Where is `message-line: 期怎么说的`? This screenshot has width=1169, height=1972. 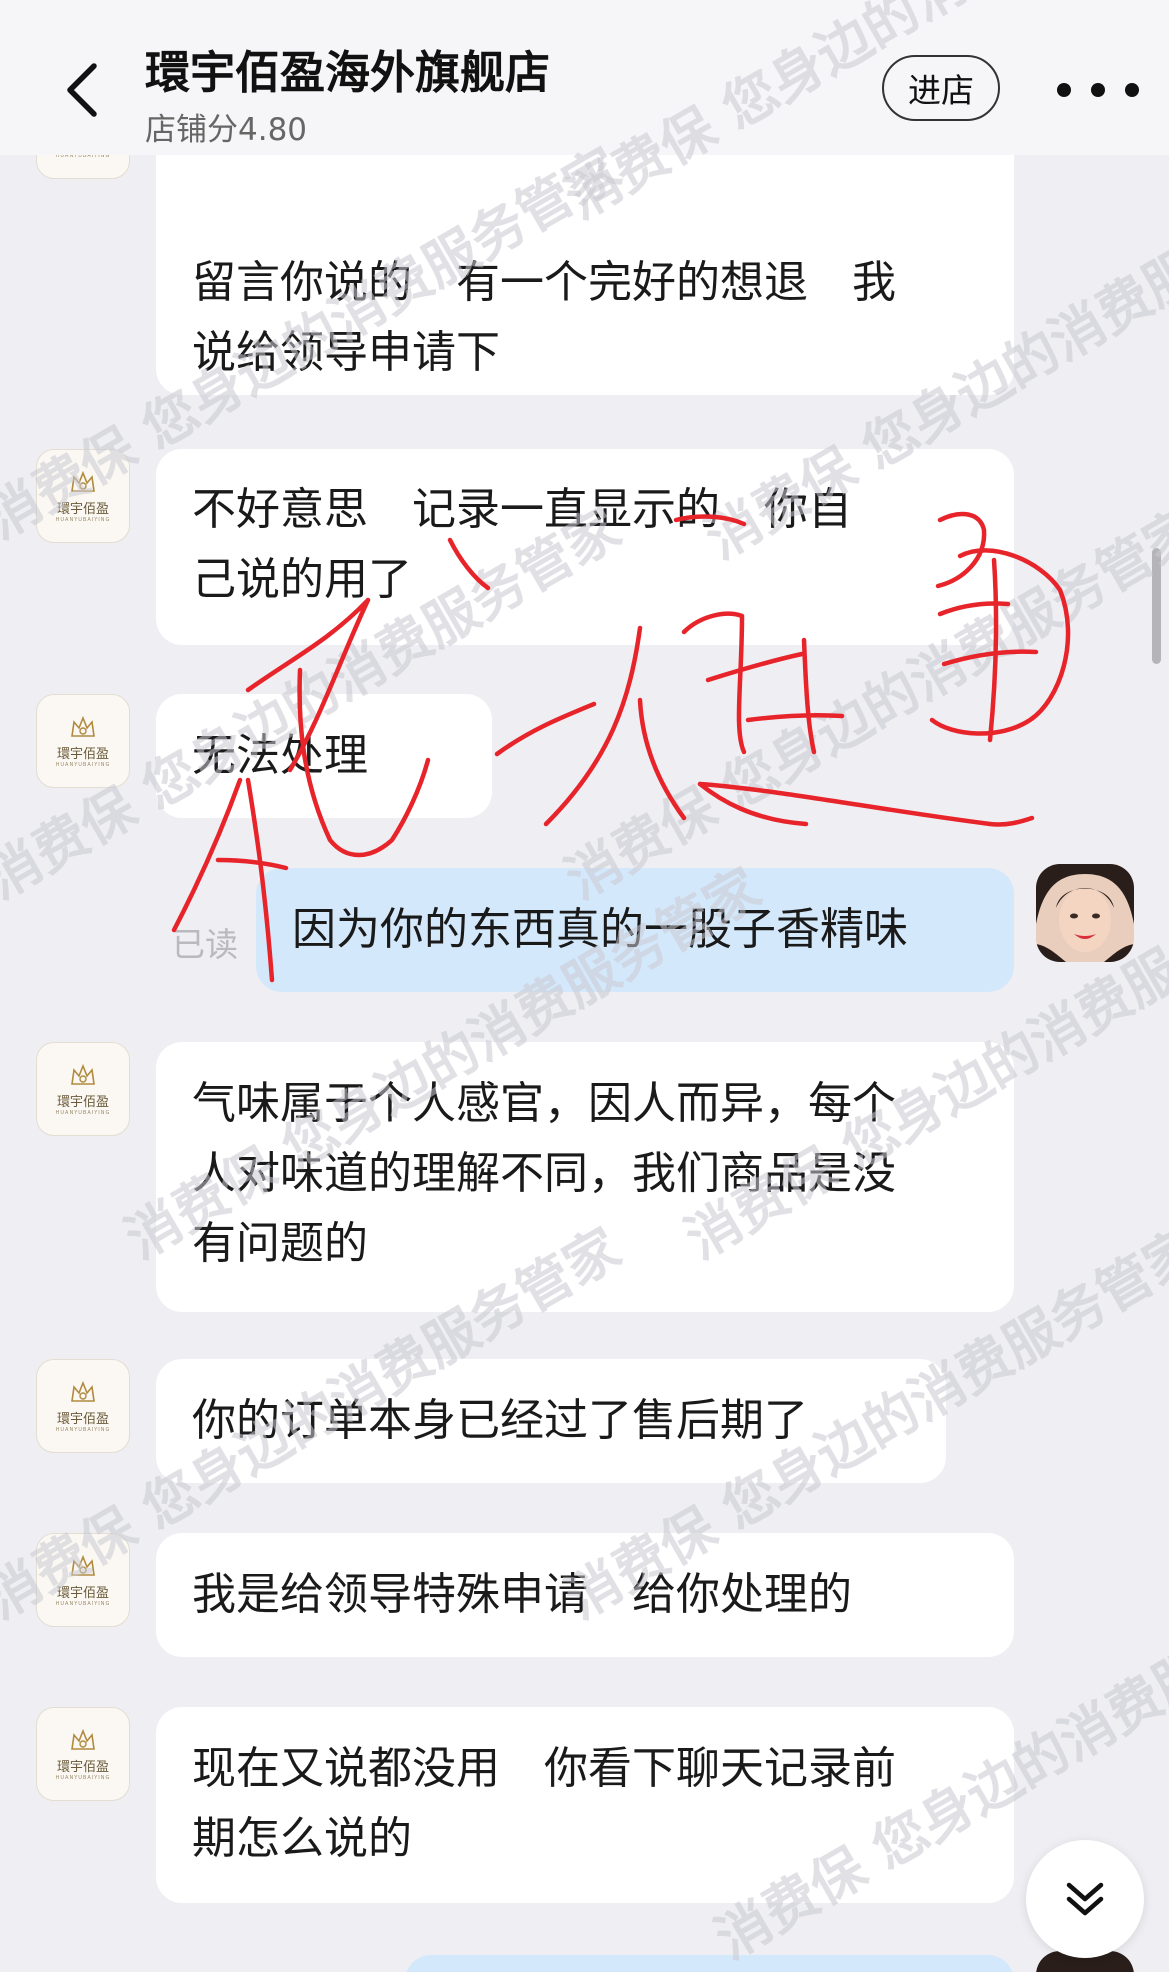 message-line: 期怎么说的 is located at coordinates (302, 1838).